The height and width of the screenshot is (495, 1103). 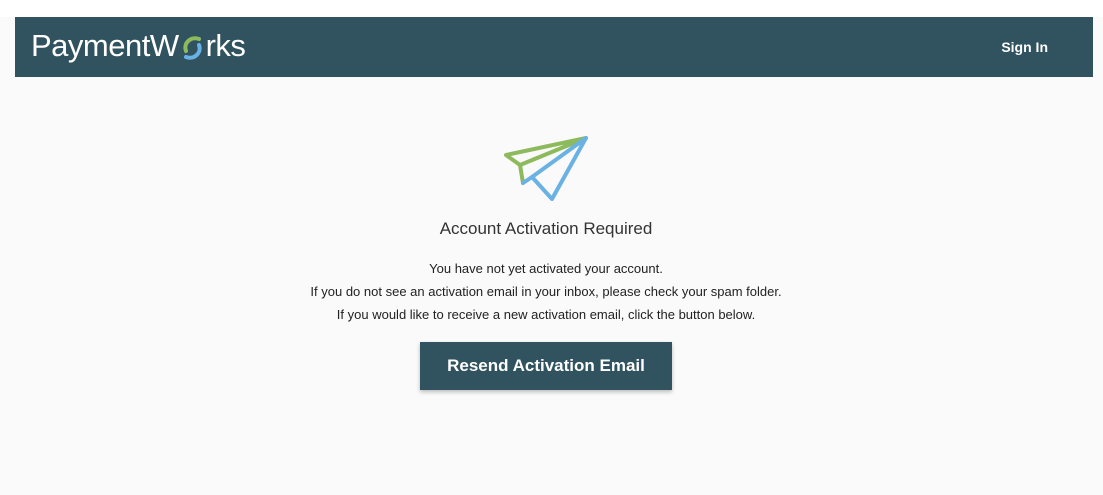 What do you see at coordinates (192, 48) in the screenshot?
I see `brand-swirl-icon` at bounding box center [192, 48].